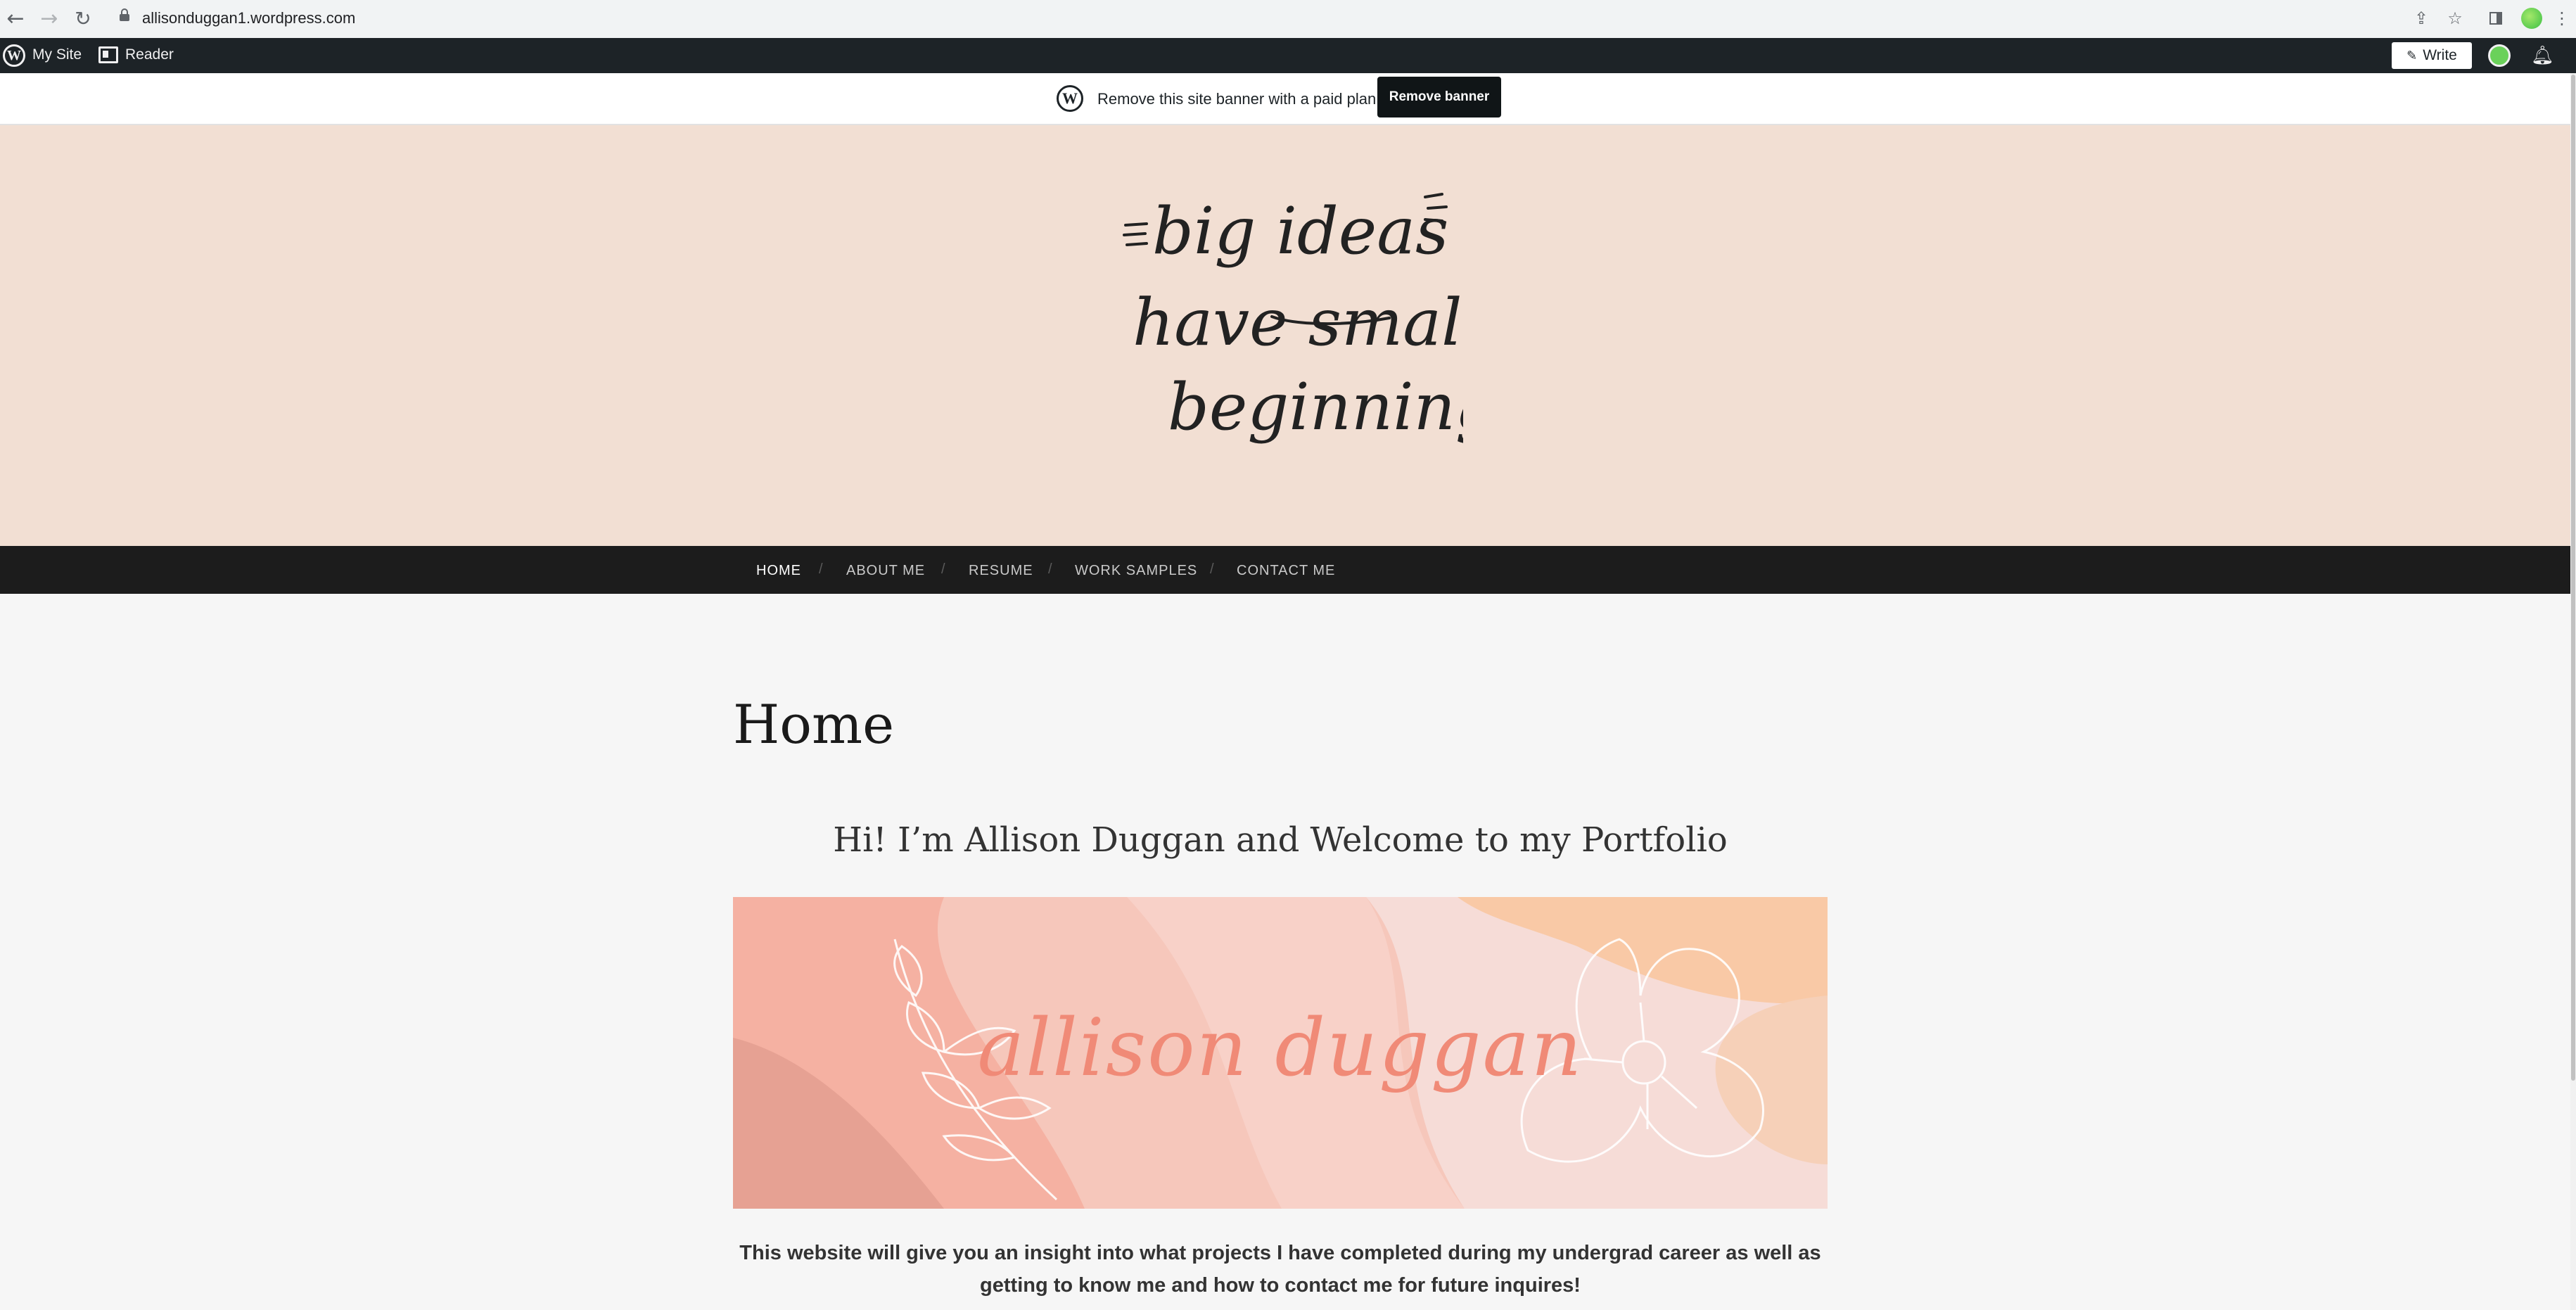  Describe the element at coordinates (1136, 571) in the screenshot. I see `nav-item-work-samples: WORK SAMPLES` at that location.